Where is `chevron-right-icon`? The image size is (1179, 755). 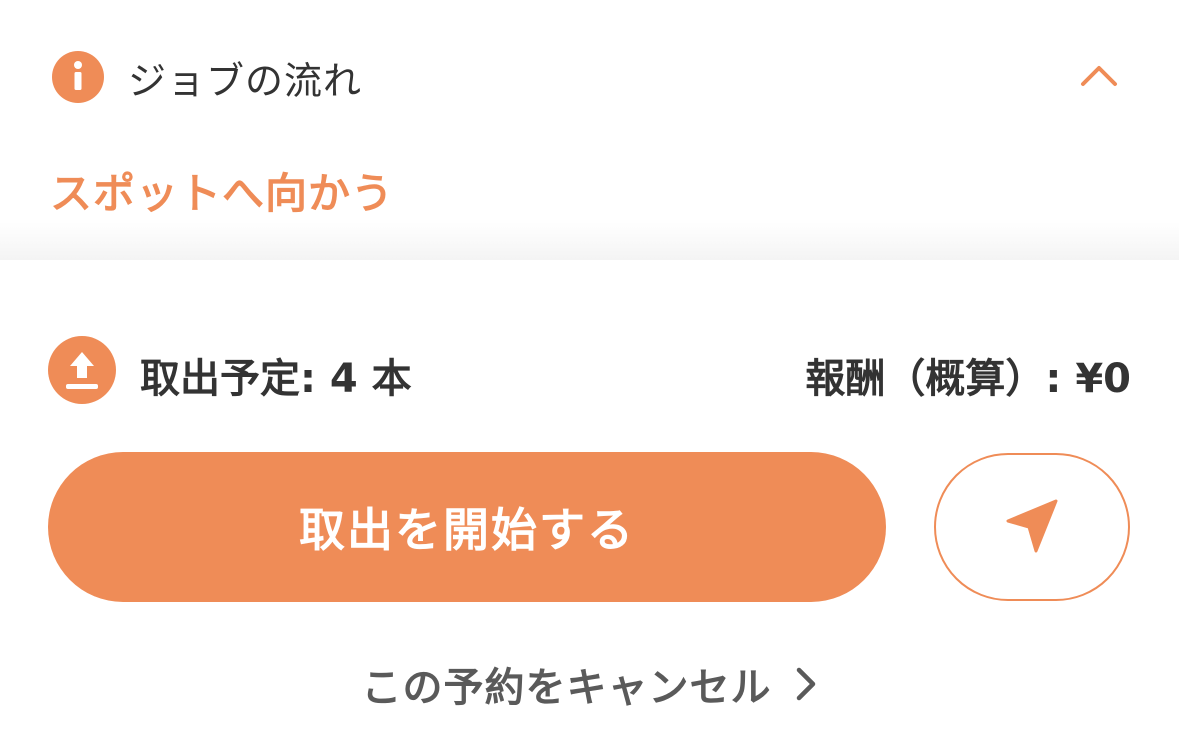
chevron-right-icon is located at coordinates (806, 684).